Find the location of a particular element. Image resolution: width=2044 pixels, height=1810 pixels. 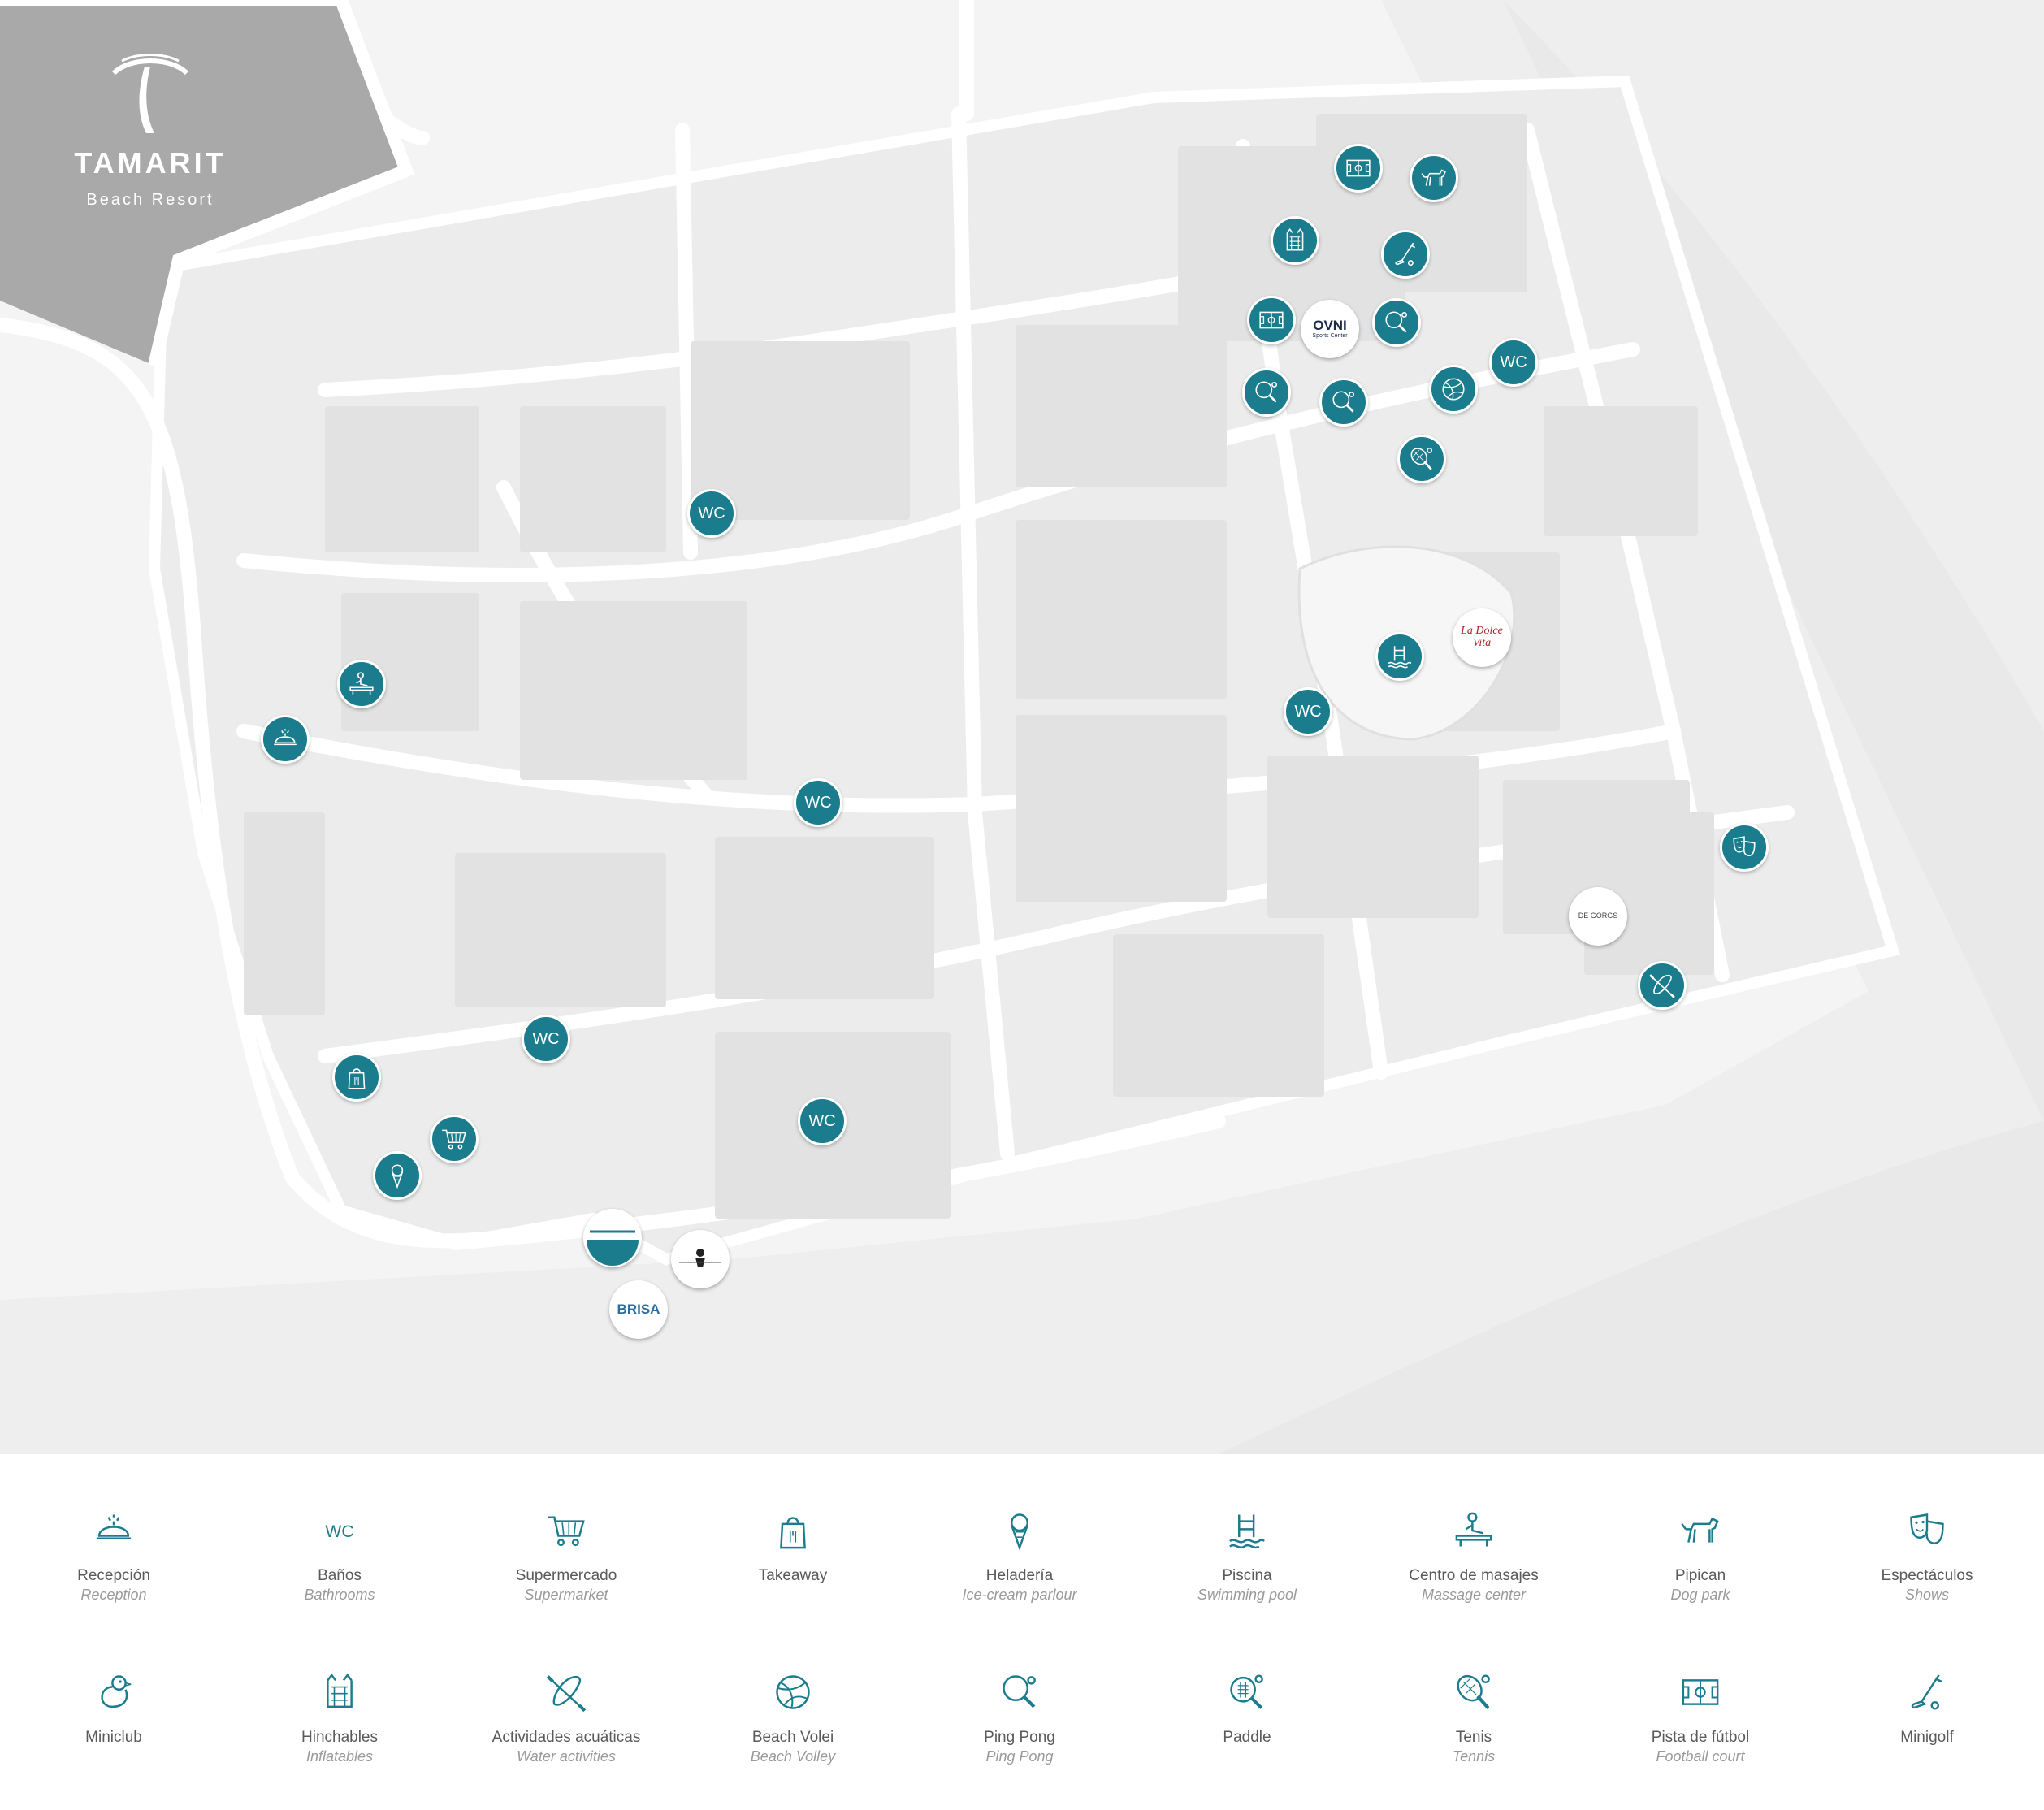

swimming-pool-icon is located at coordinates (1400, 656).